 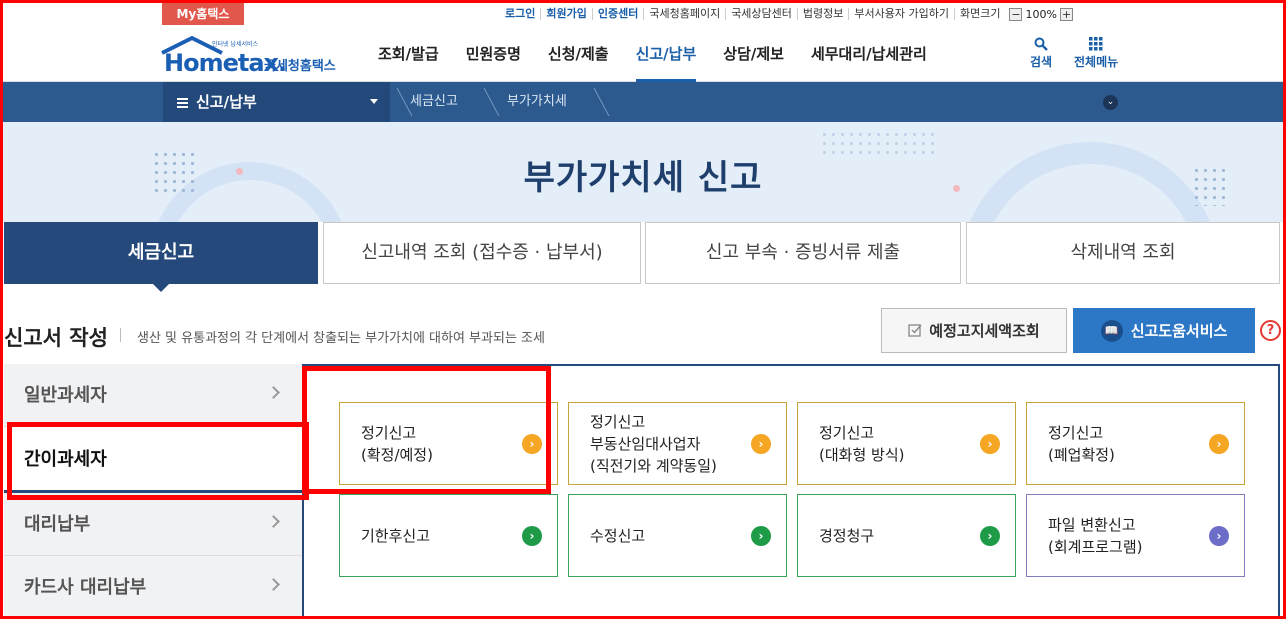 I want to click on card-regular-report-closure: 정기신고 (폐업확정) ›, so click(x=1135, y=443).